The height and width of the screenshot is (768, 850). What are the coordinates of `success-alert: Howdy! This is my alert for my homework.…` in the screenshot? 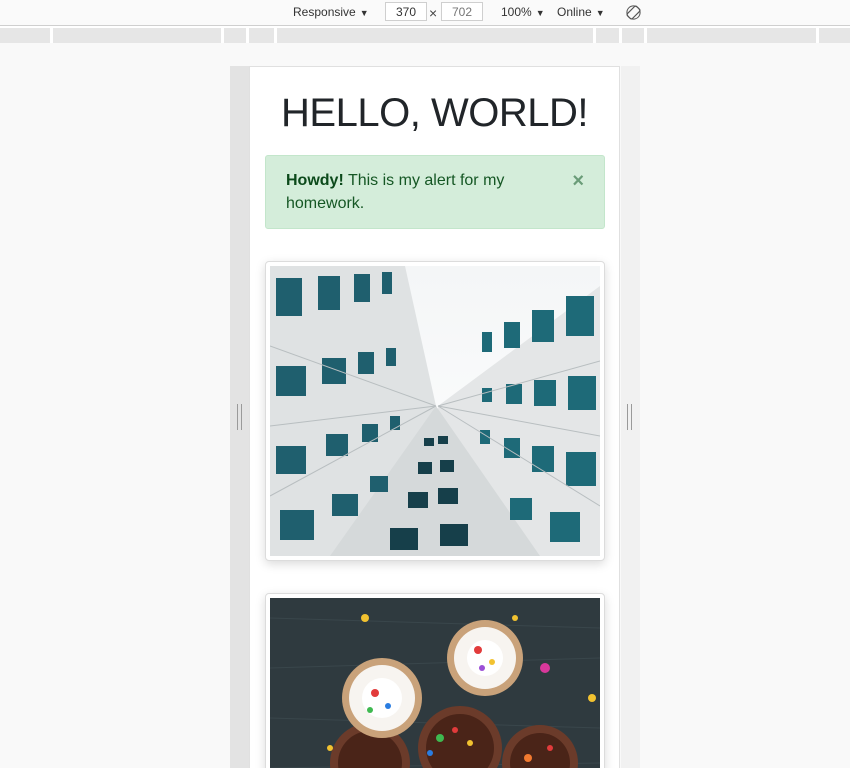 It's located at (435, 192).